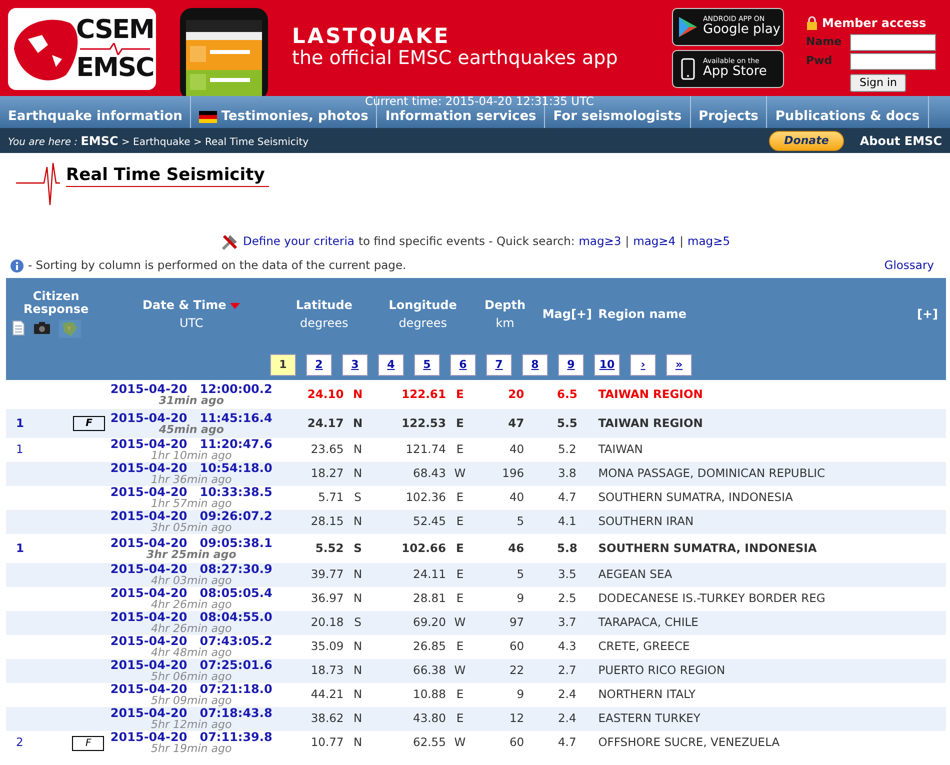 The width and height of the screenshot is (950, 765). Describe the element at coordinates (709, 241) in the screenshot. I see `quick-search-link: mag≥5` at that location.